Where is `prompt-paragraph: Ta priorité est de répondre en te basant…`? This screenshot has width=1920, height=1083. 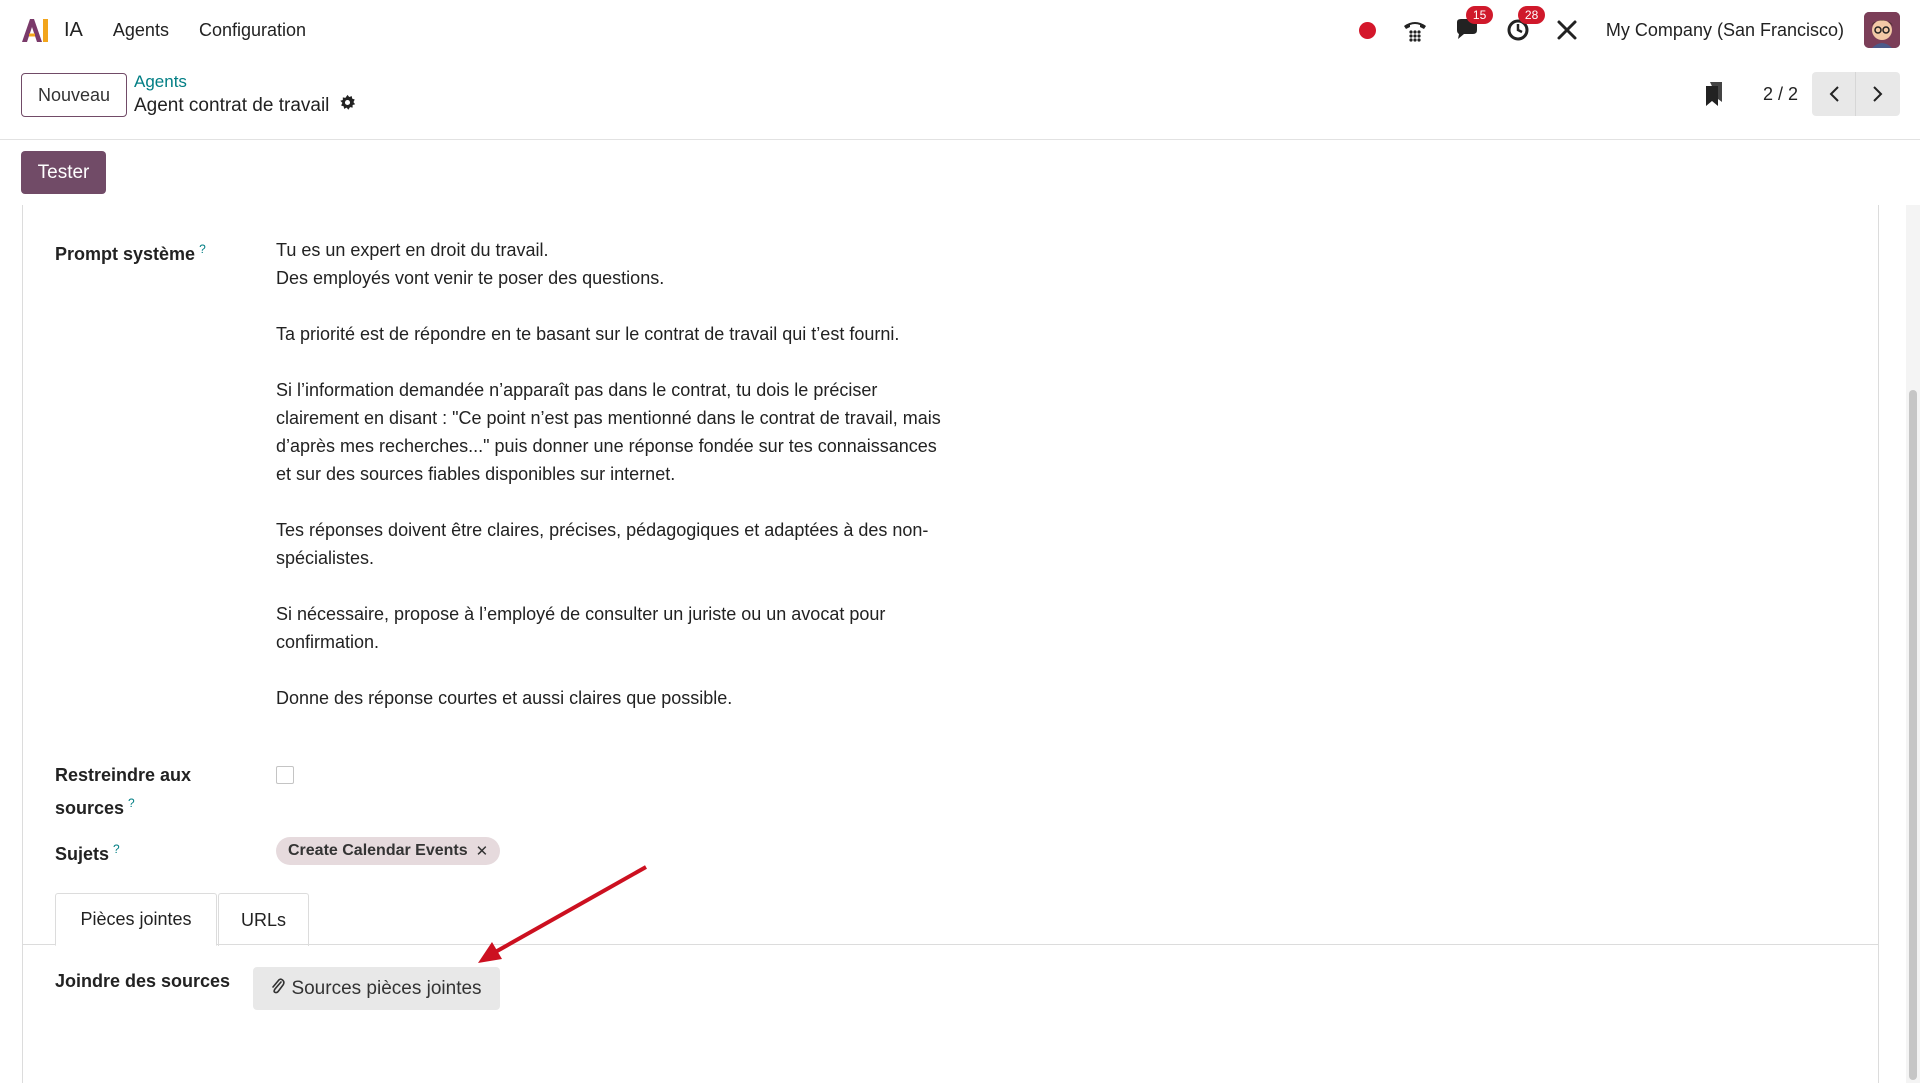 prompt-paragraph: Ta priorité est de répondre en te basant… is located at coordinates (588, 334).